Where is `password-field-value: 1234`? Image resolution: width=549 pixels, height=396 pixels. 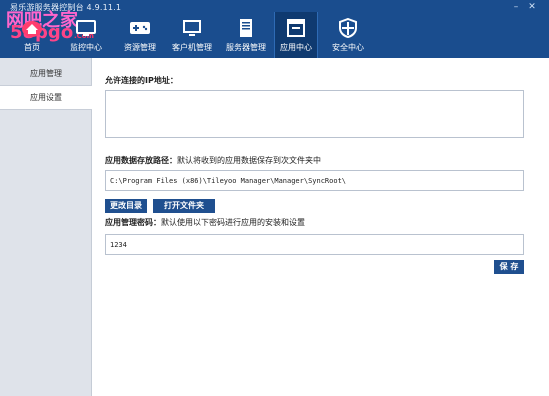
password-field-value: 1234 is located at coordinates (118, 245).